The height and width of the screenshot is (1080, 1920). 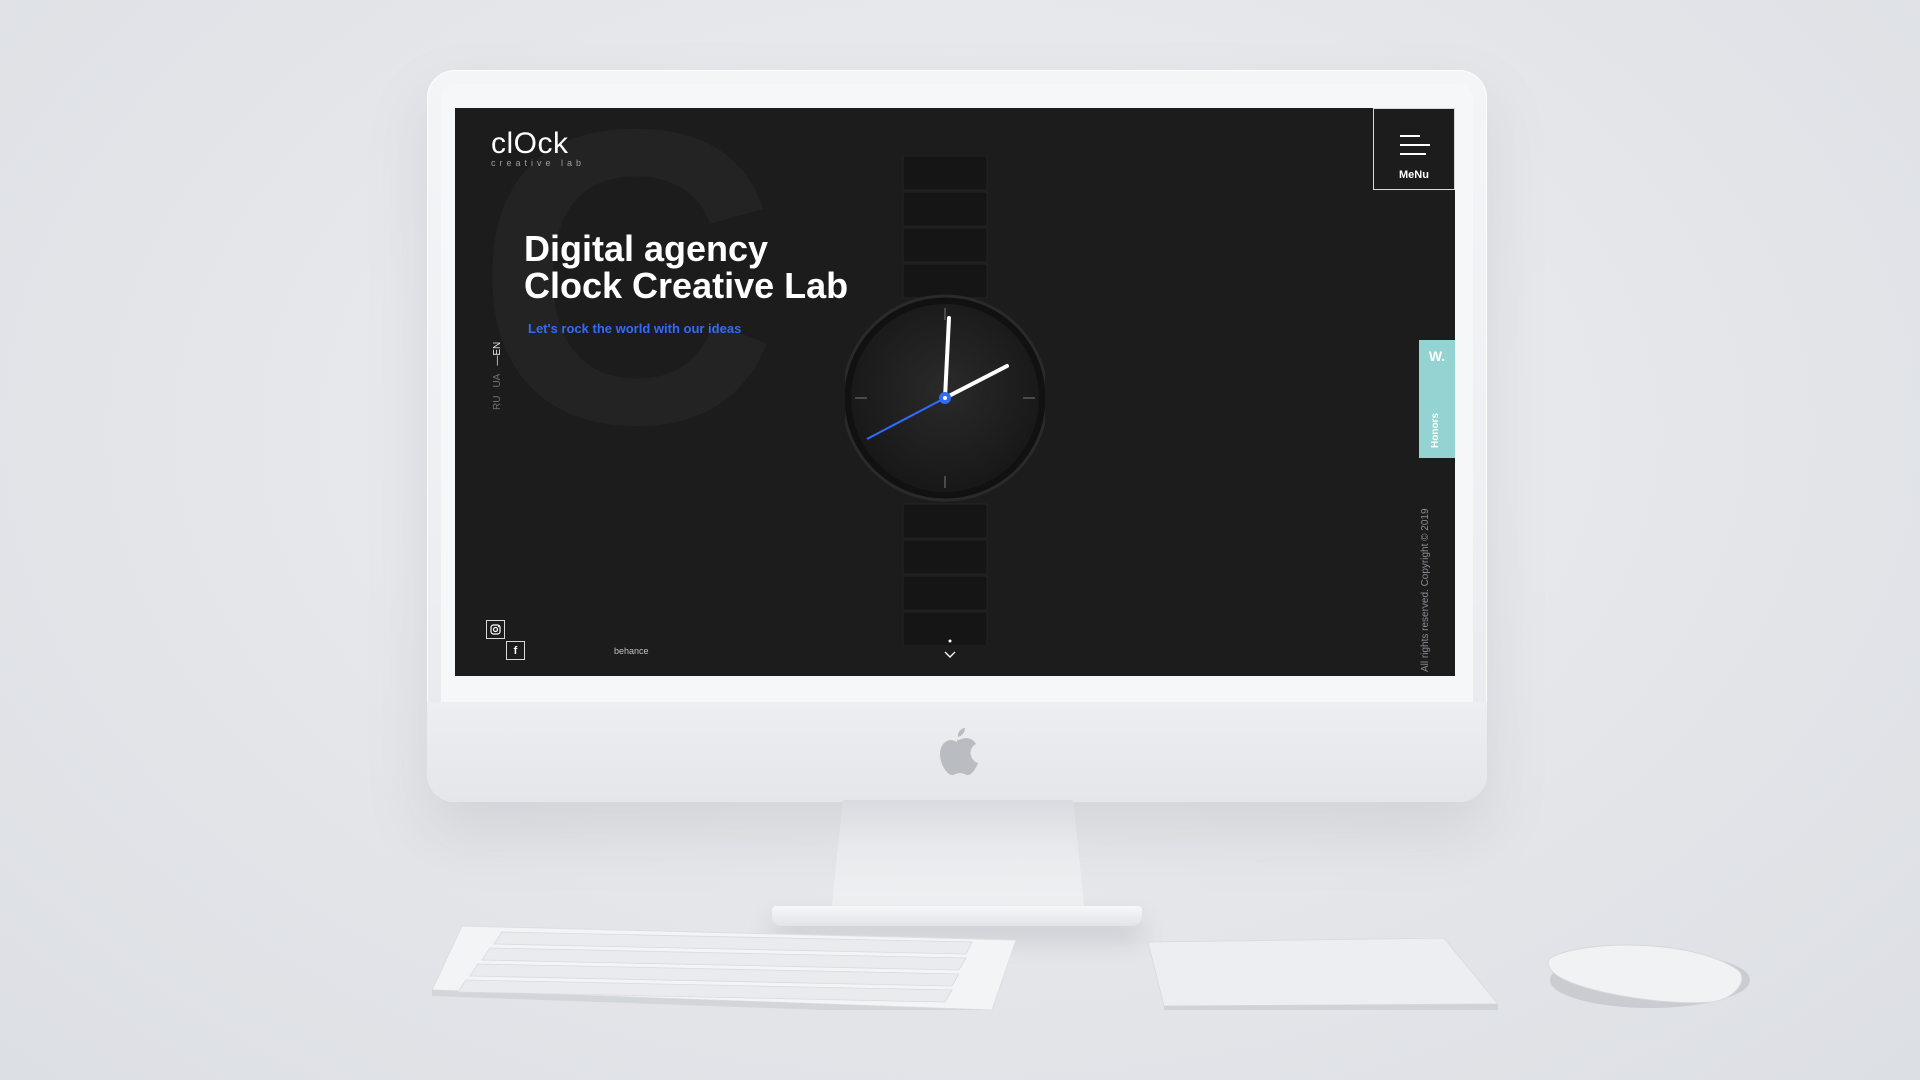 I want to click on lang-en-label: EN, so click(x=497, y=348).